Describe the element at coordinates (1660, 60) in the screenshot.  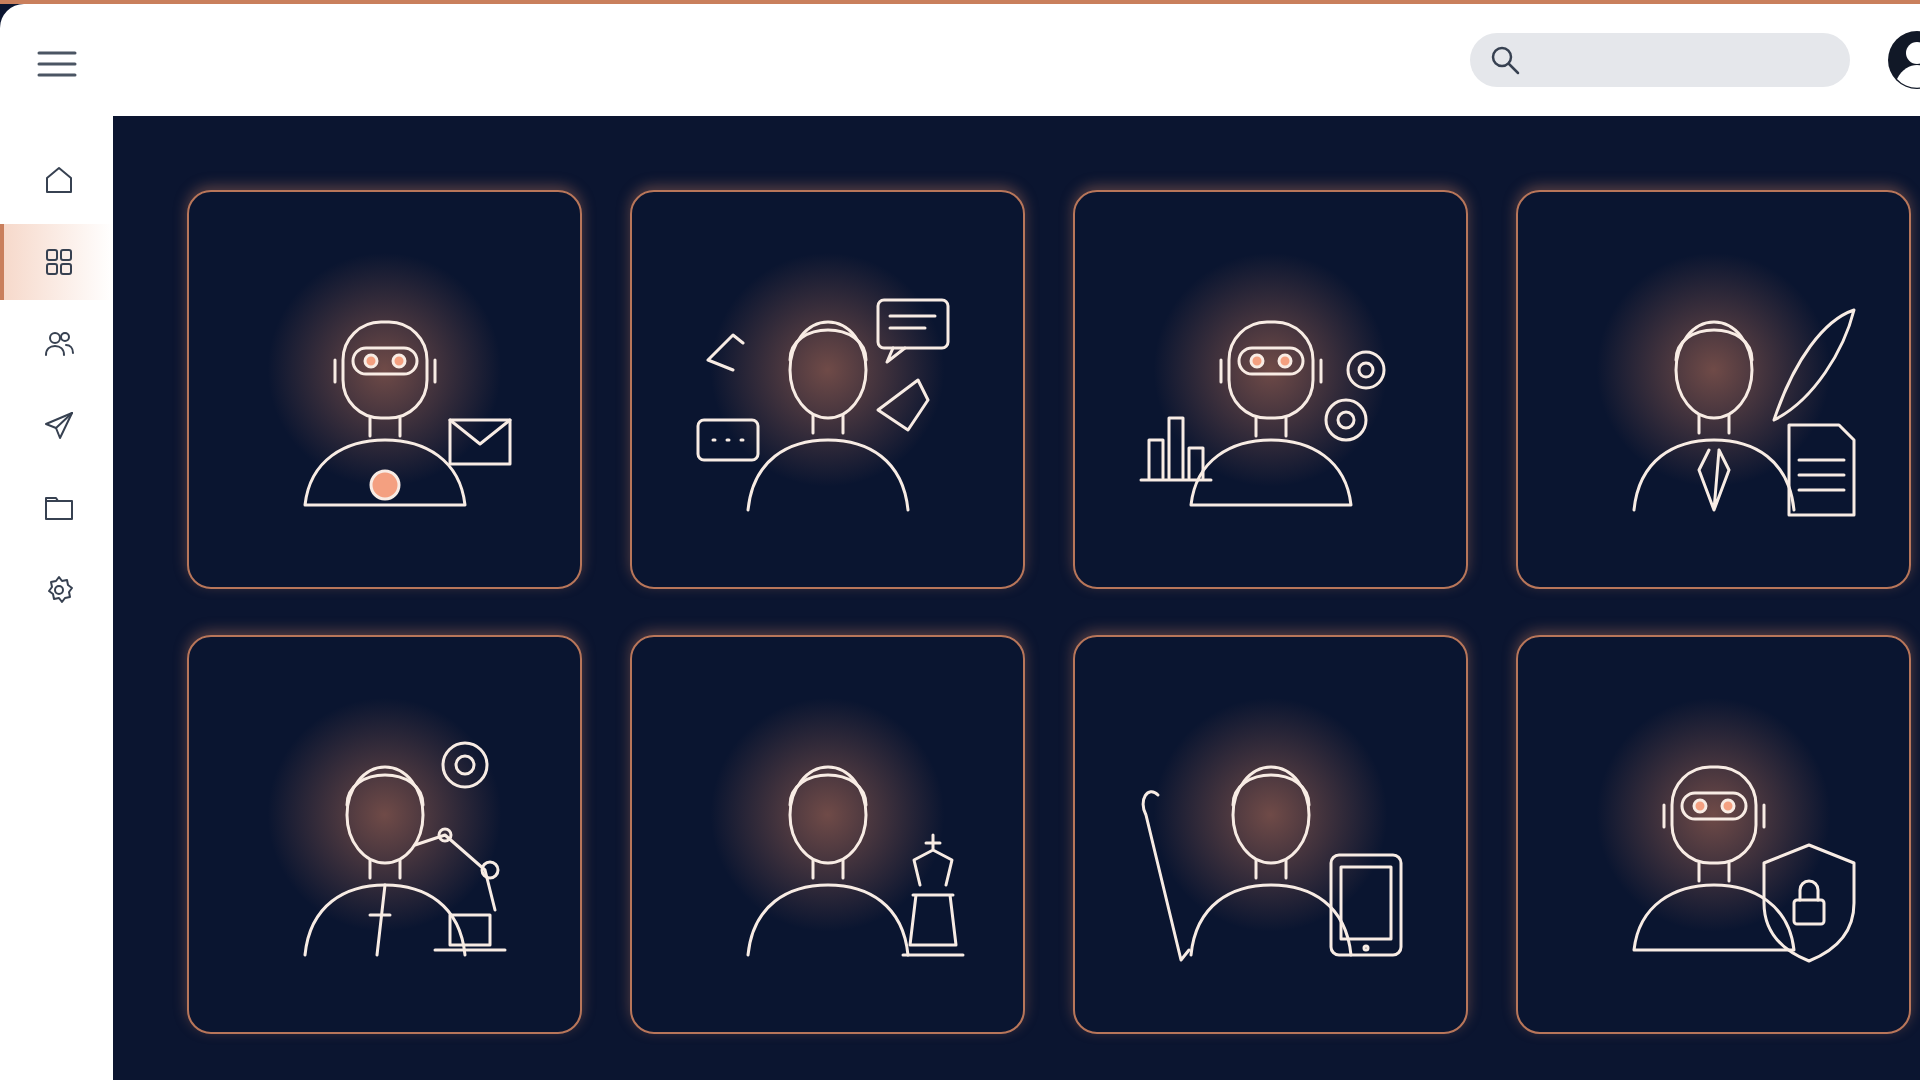
I see `search-field` at that location.